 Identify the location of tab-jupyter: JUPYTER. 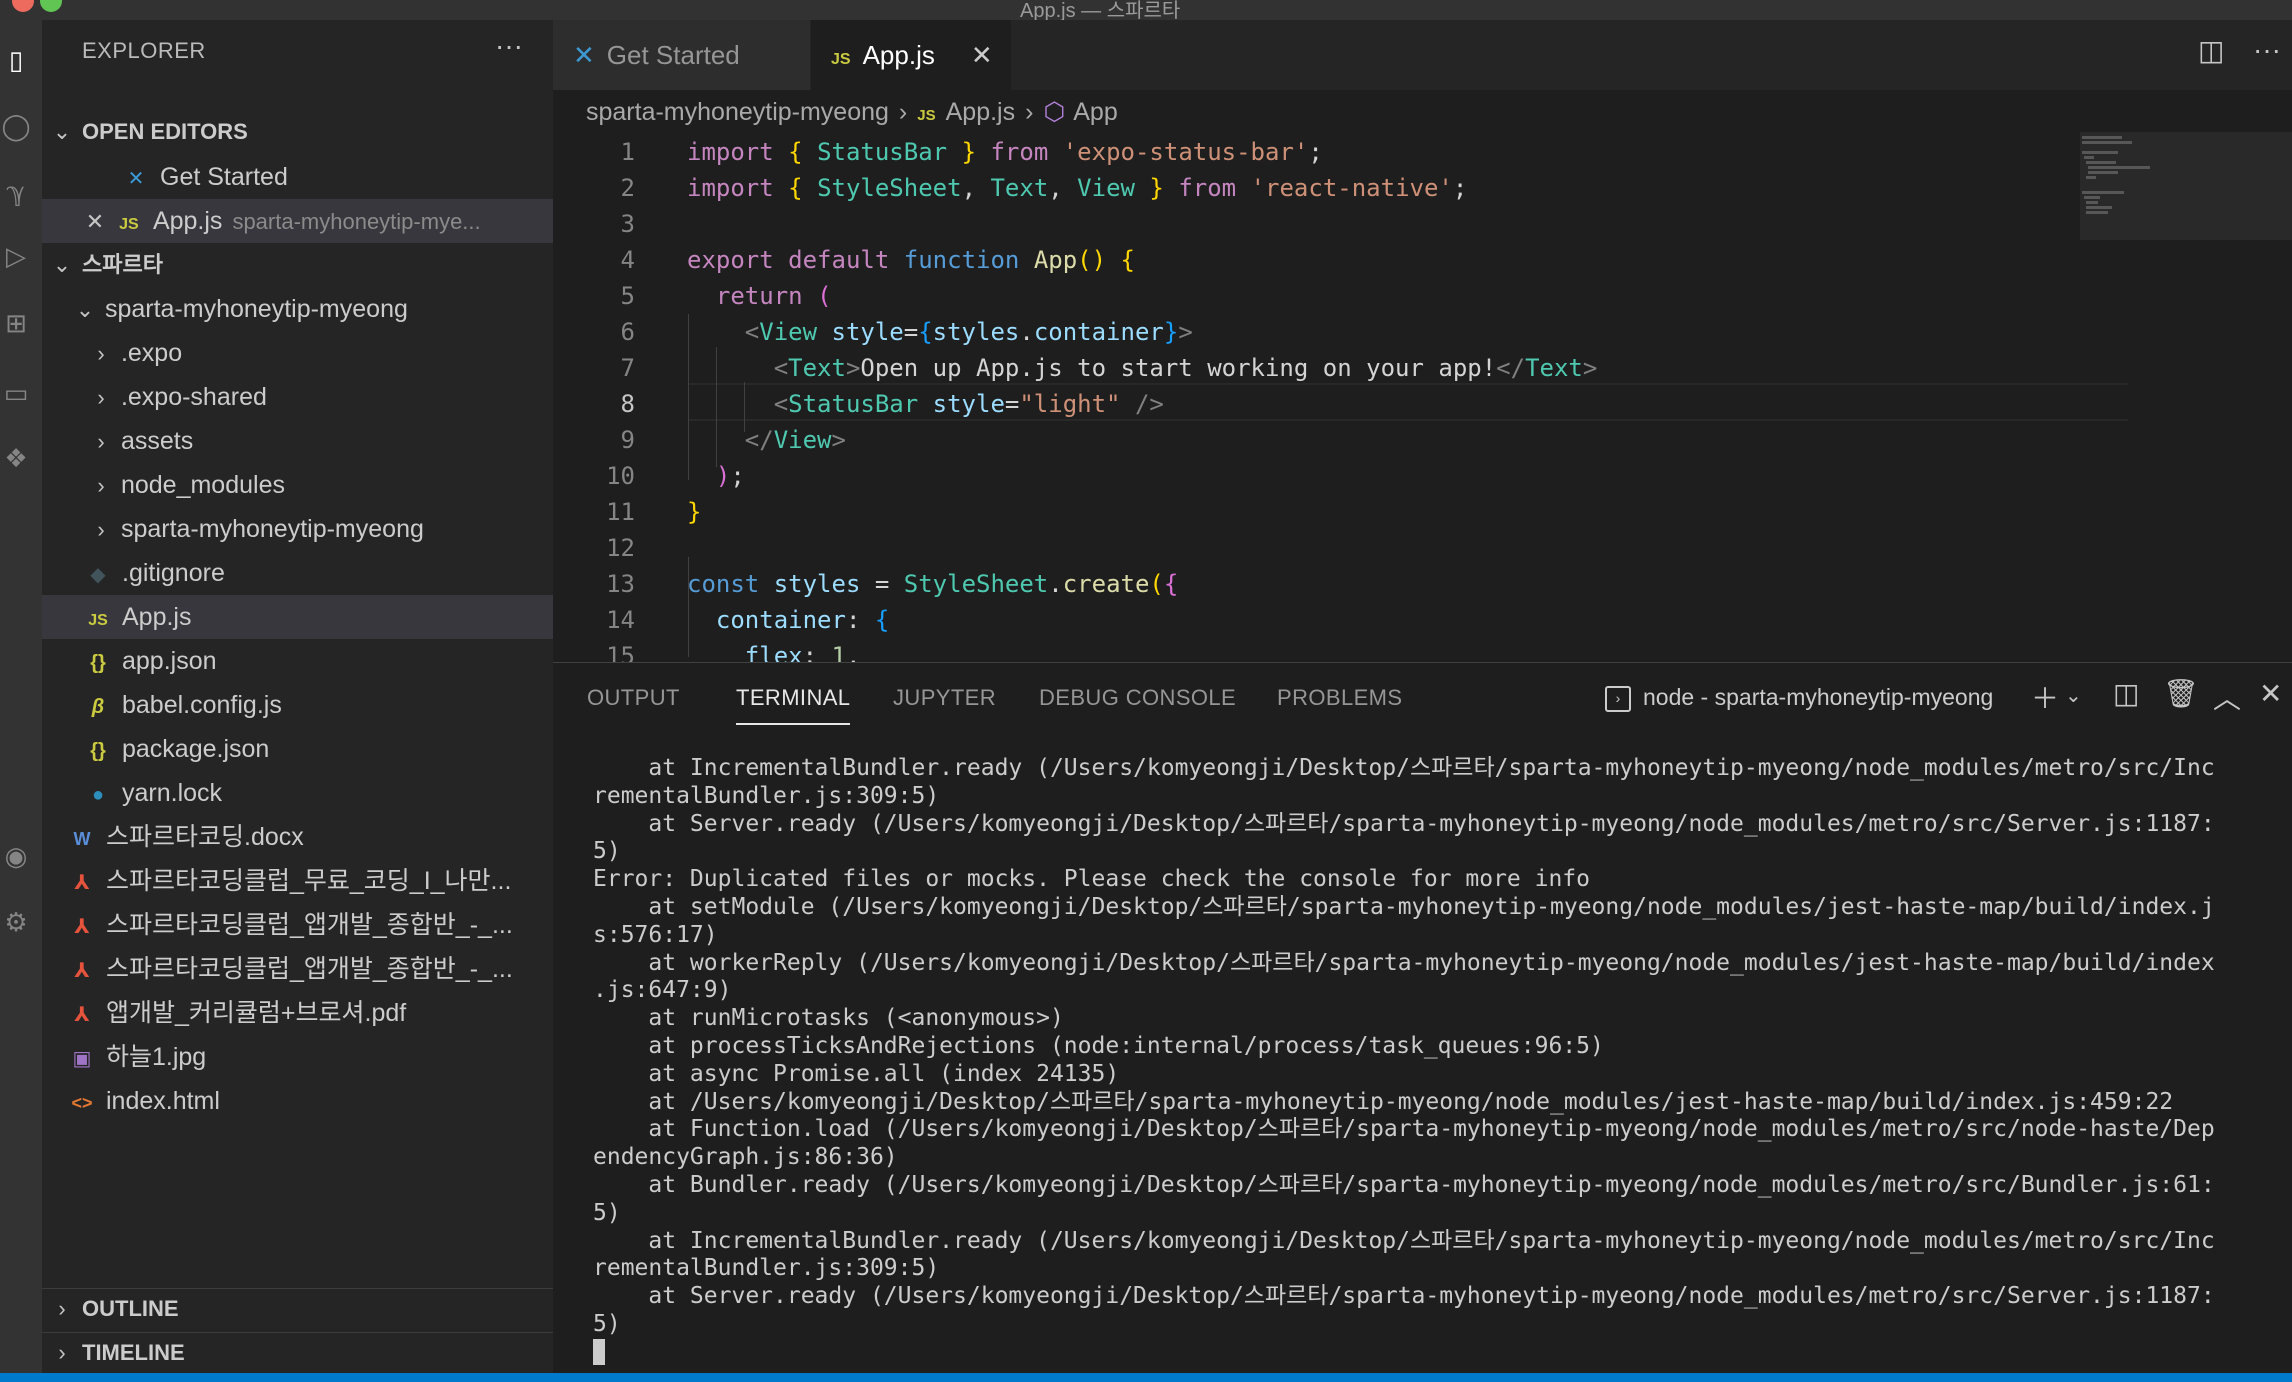
(944, 698).